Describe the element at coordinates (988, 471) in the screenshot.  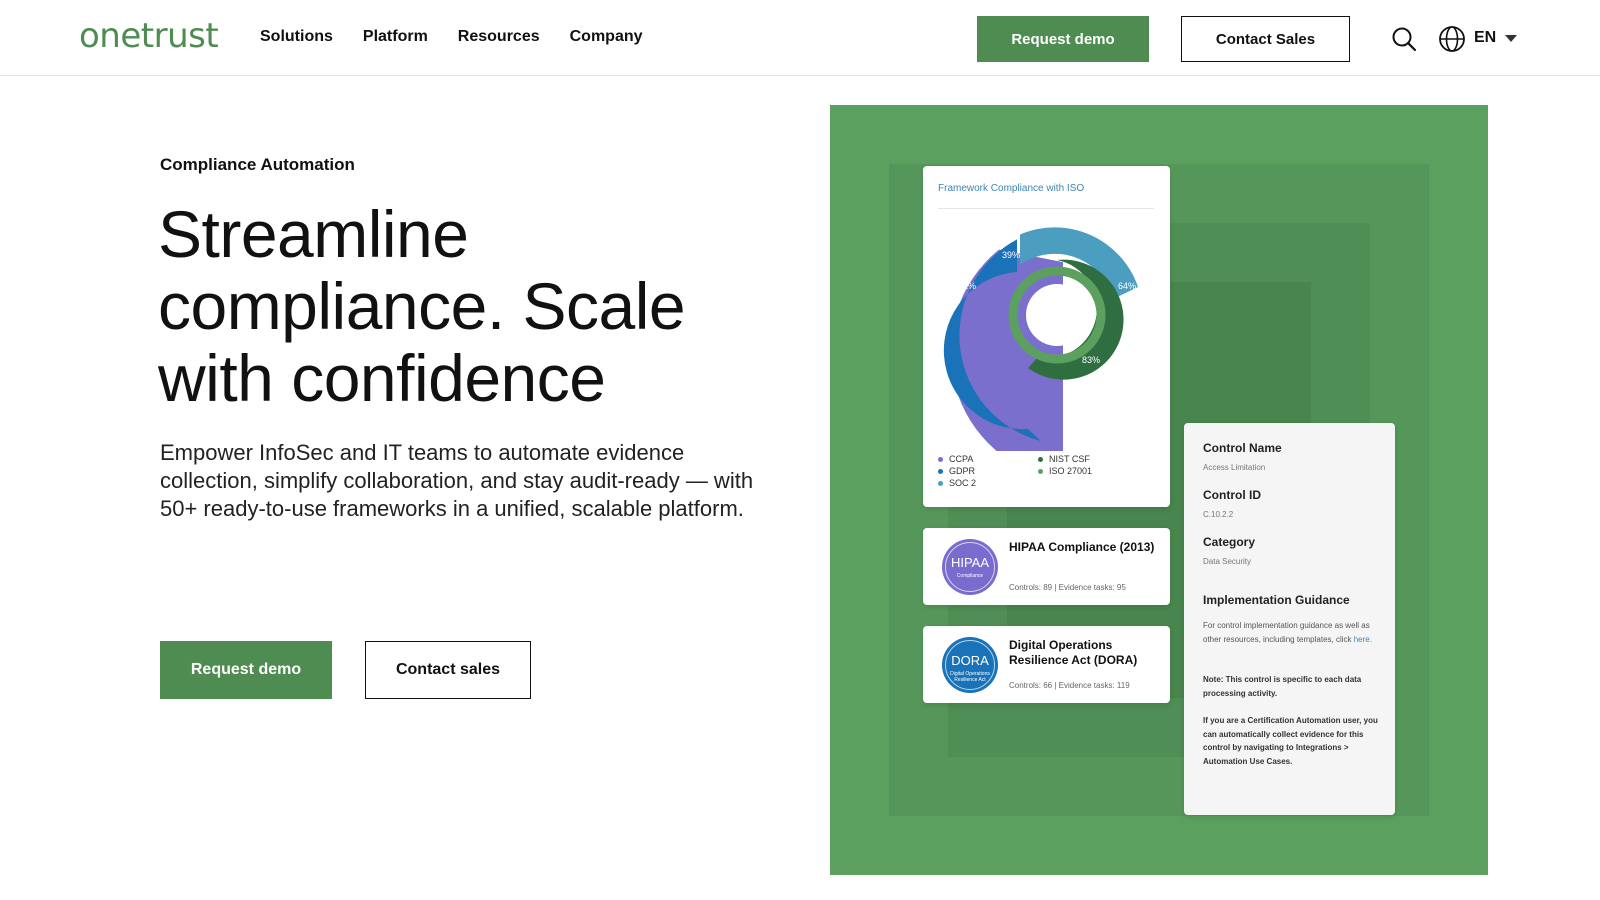
I see `legend-item: GDPR` at that location.